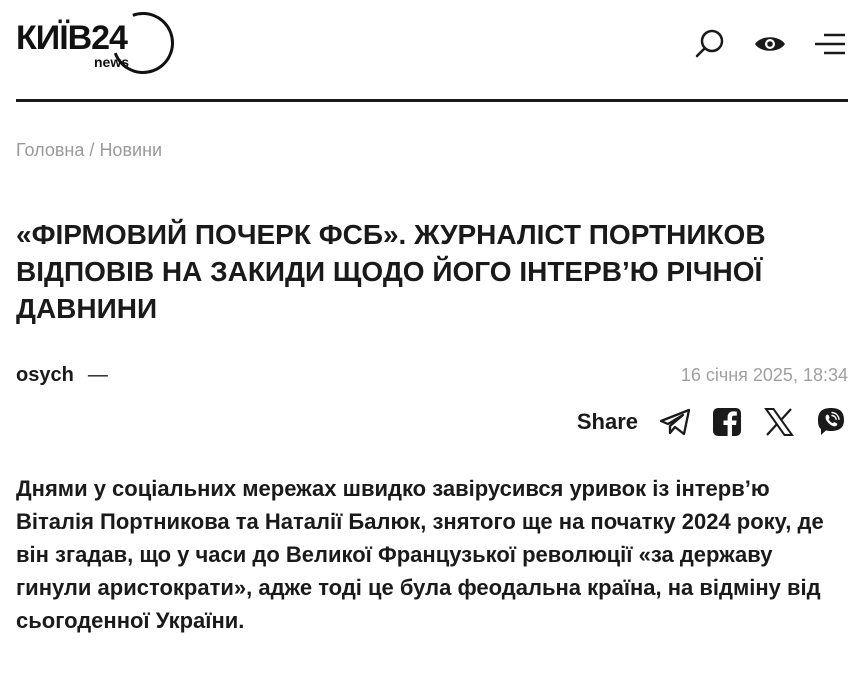 Image resolution: width=867 pixels, height=675 pixels. I want to click on author-dash: —, so click(97, 375).